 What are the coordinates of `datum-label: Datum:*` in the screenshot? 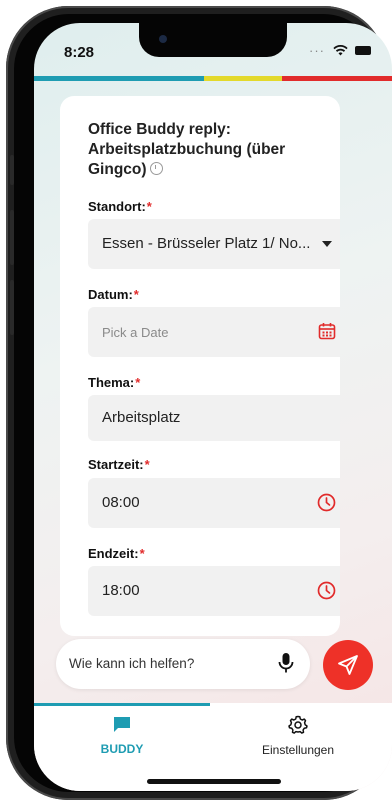 It's located at (113, 294).